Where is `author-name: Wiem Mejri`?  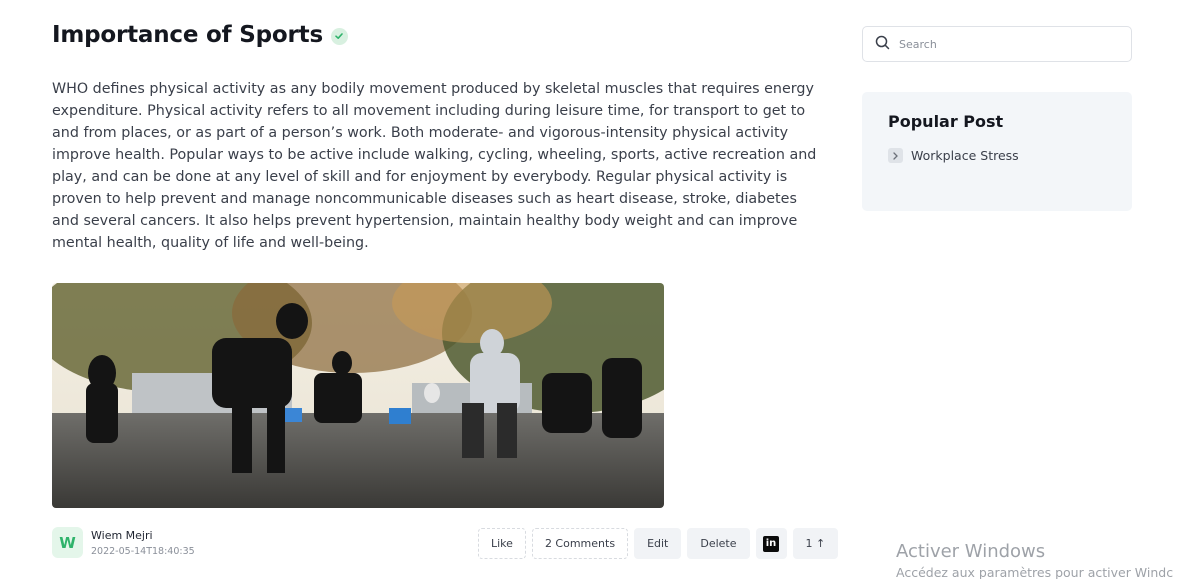 author-name: Wiem Mejri is located at coordinates (143, 535).